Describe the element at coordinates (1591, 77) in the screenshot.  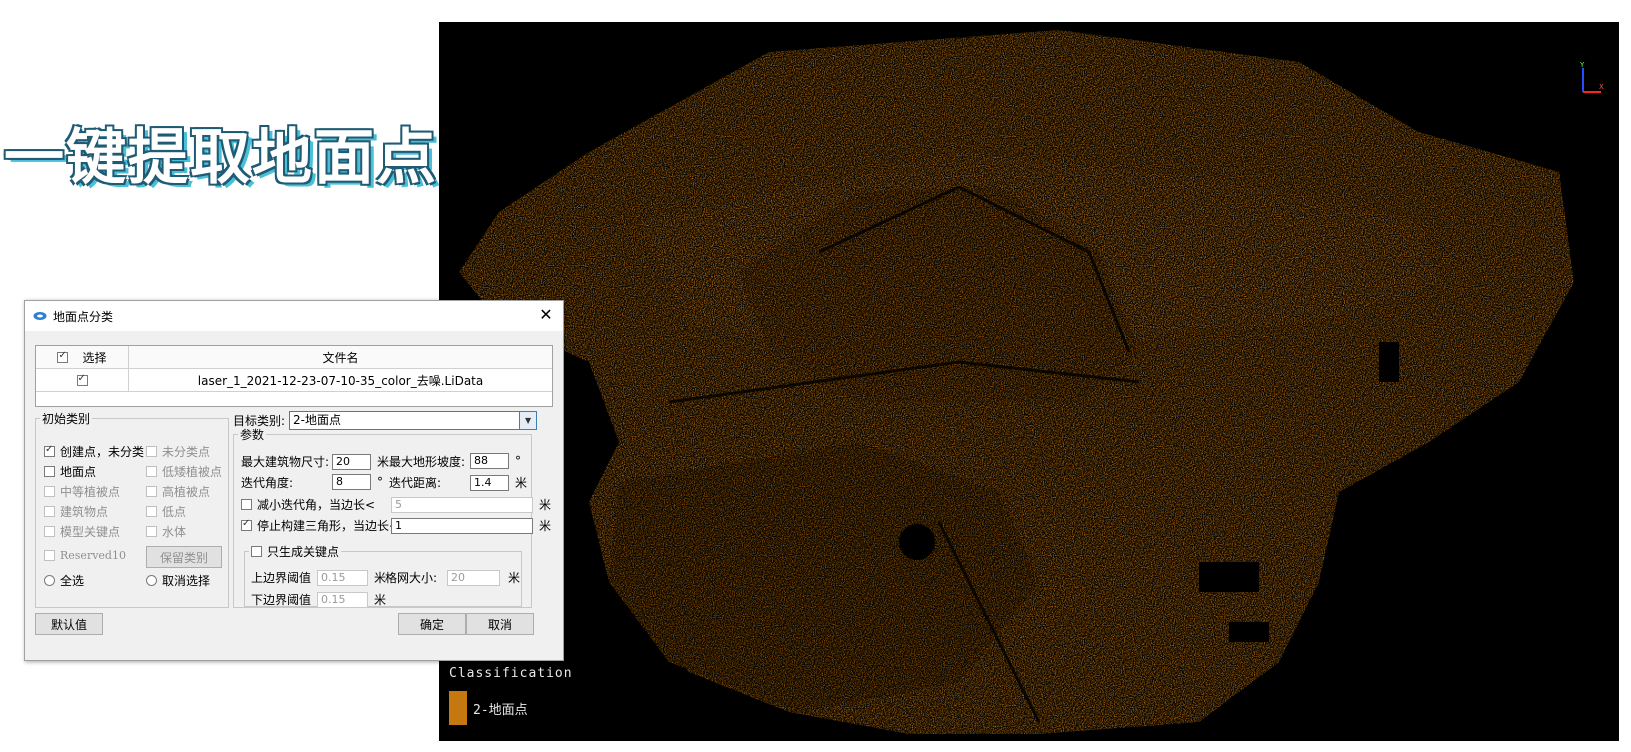
I see `axis-gizmo-icon: Y X` at that location.